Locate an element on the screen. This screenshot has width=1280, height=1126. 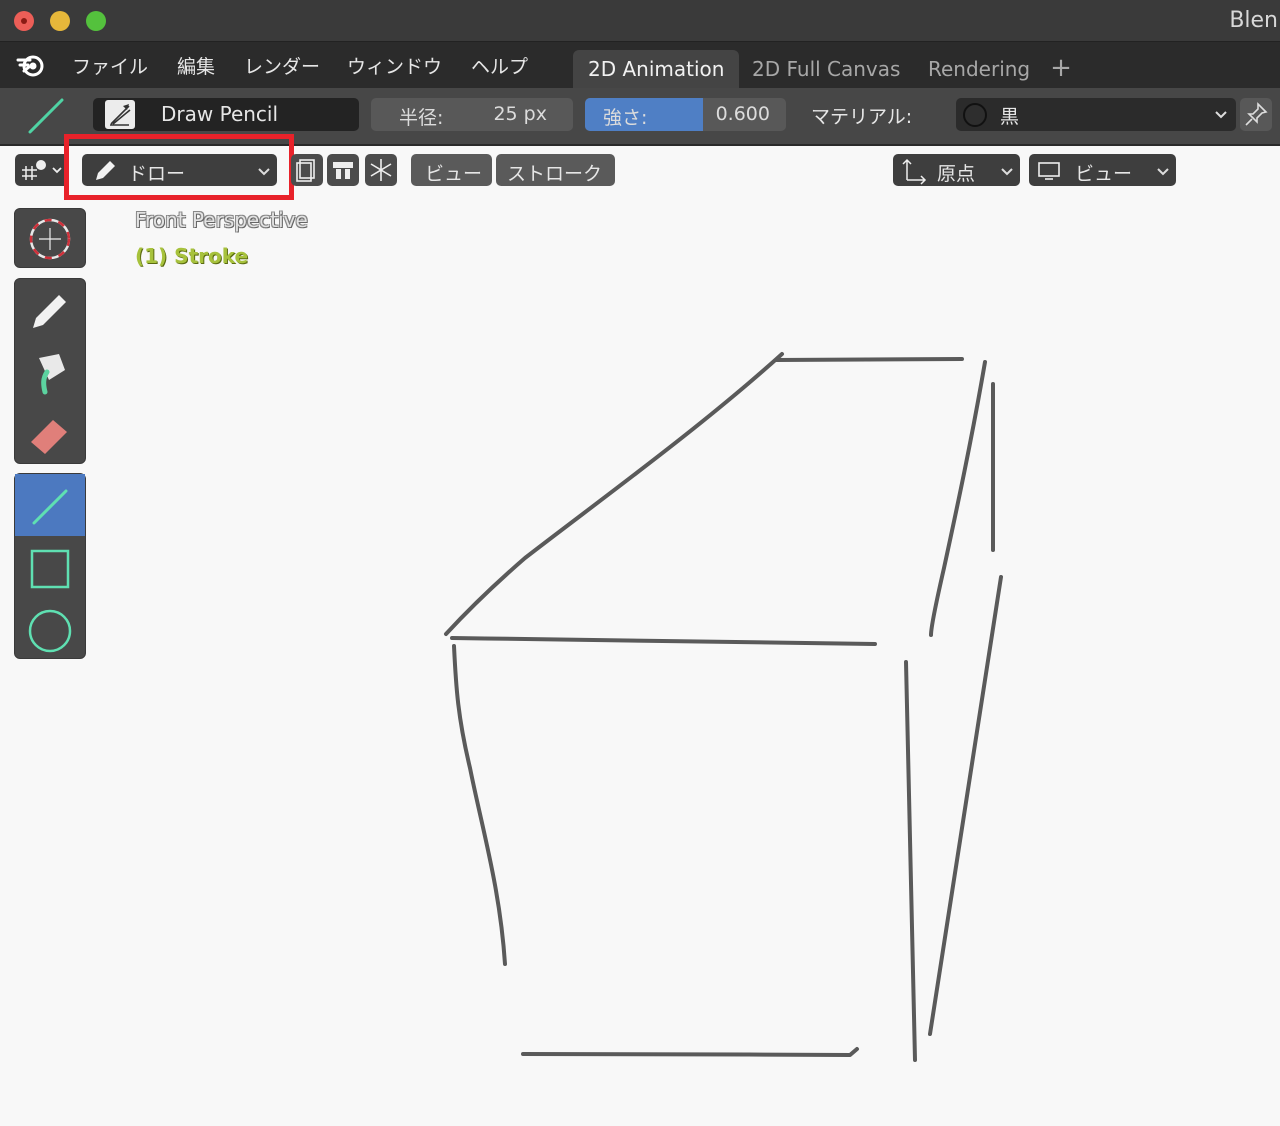
radius-field: 半径: 25 px is located at coordinates (472, 114).